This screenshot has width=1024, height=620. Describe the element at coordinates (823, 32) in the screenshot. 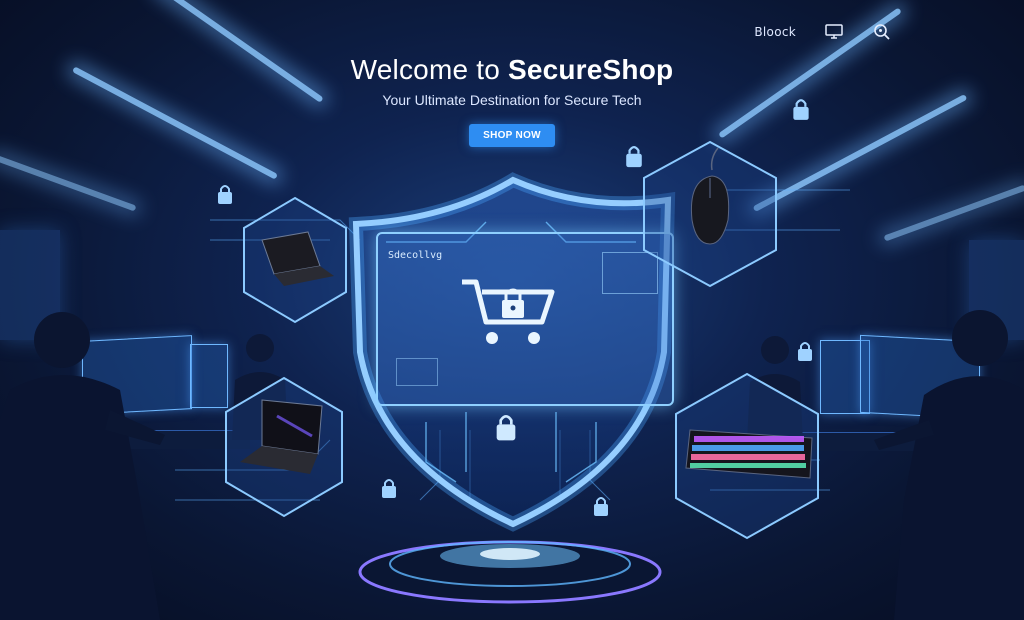

I see `top-nav: Bloock` at that location.